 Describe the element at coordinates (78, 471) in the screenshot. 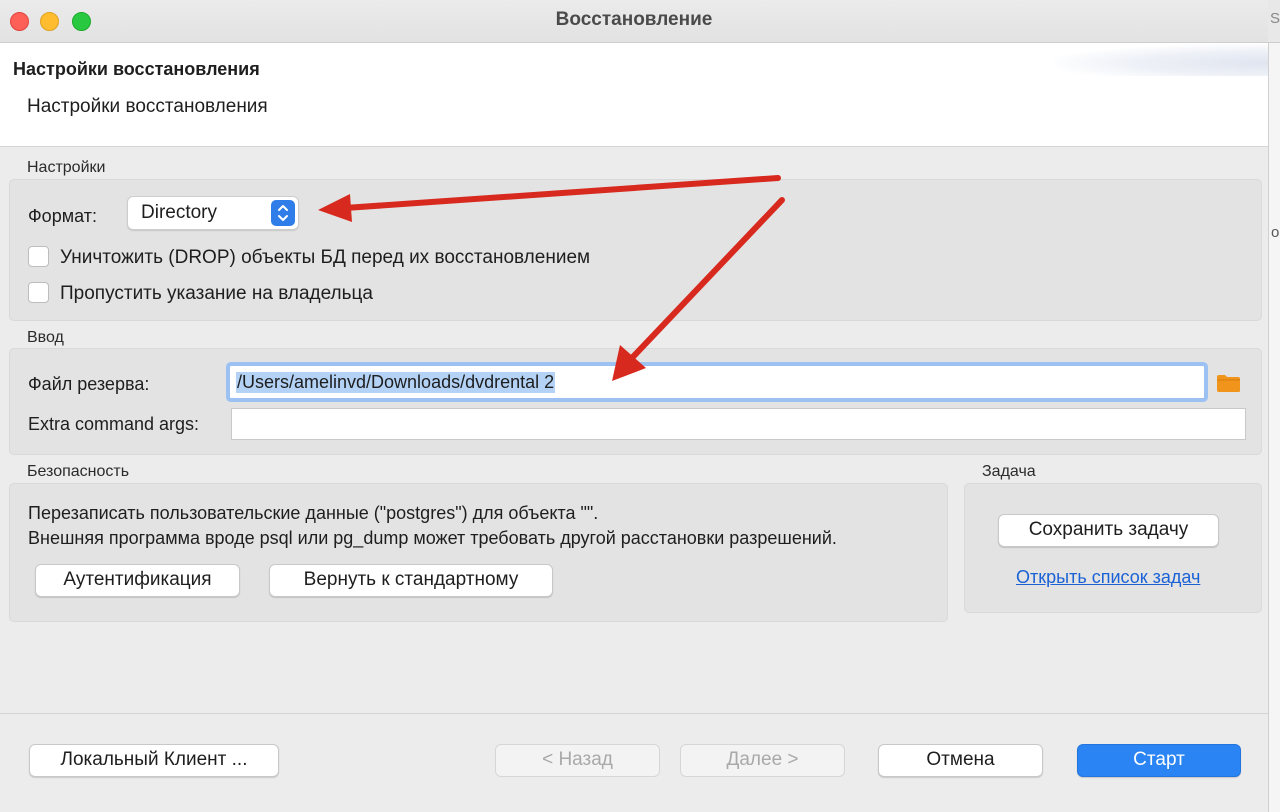

I see `security-section-label: Безопасность` at that location.